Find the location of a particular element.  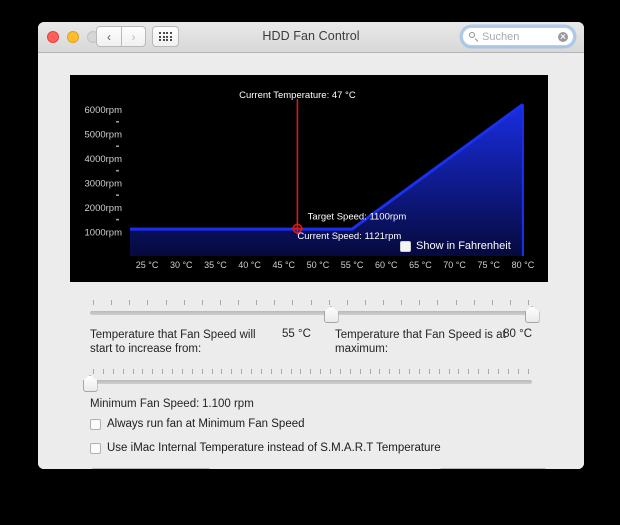

start-temperature-slider-thumb is located at coordinates (331, 314).